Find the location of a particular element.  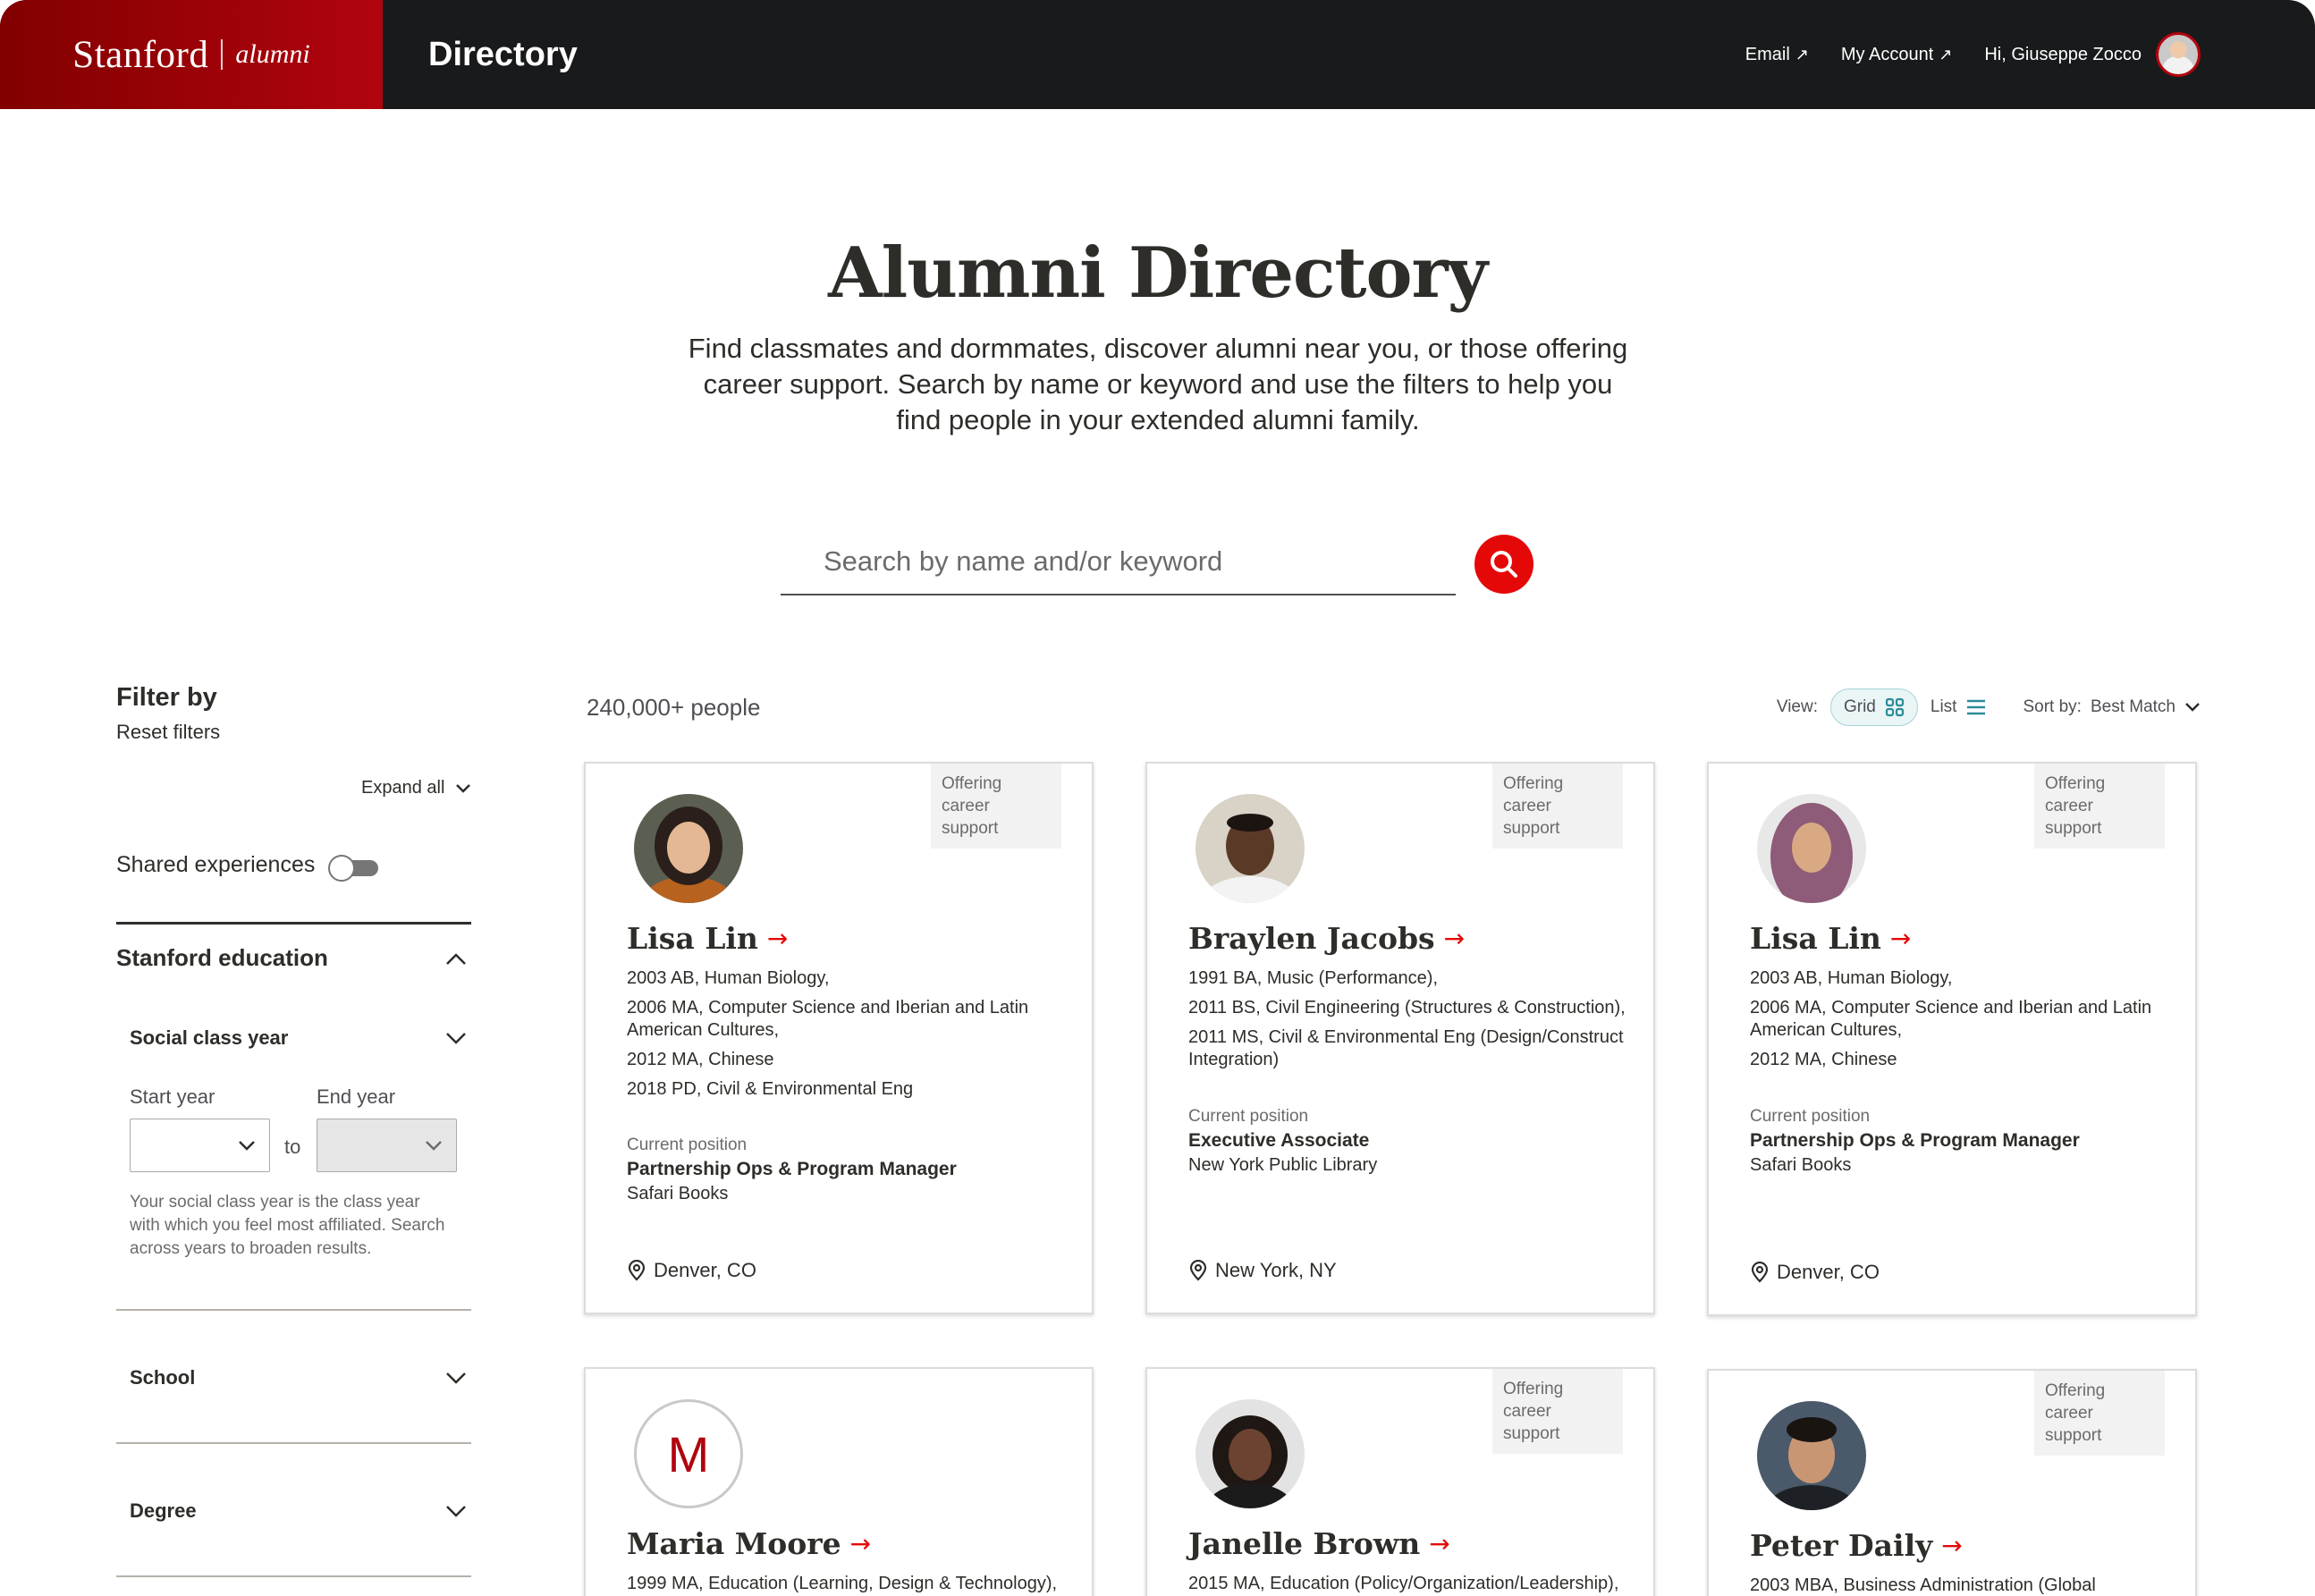

sort-value: Best Match is located at coordinates (2133, 706).